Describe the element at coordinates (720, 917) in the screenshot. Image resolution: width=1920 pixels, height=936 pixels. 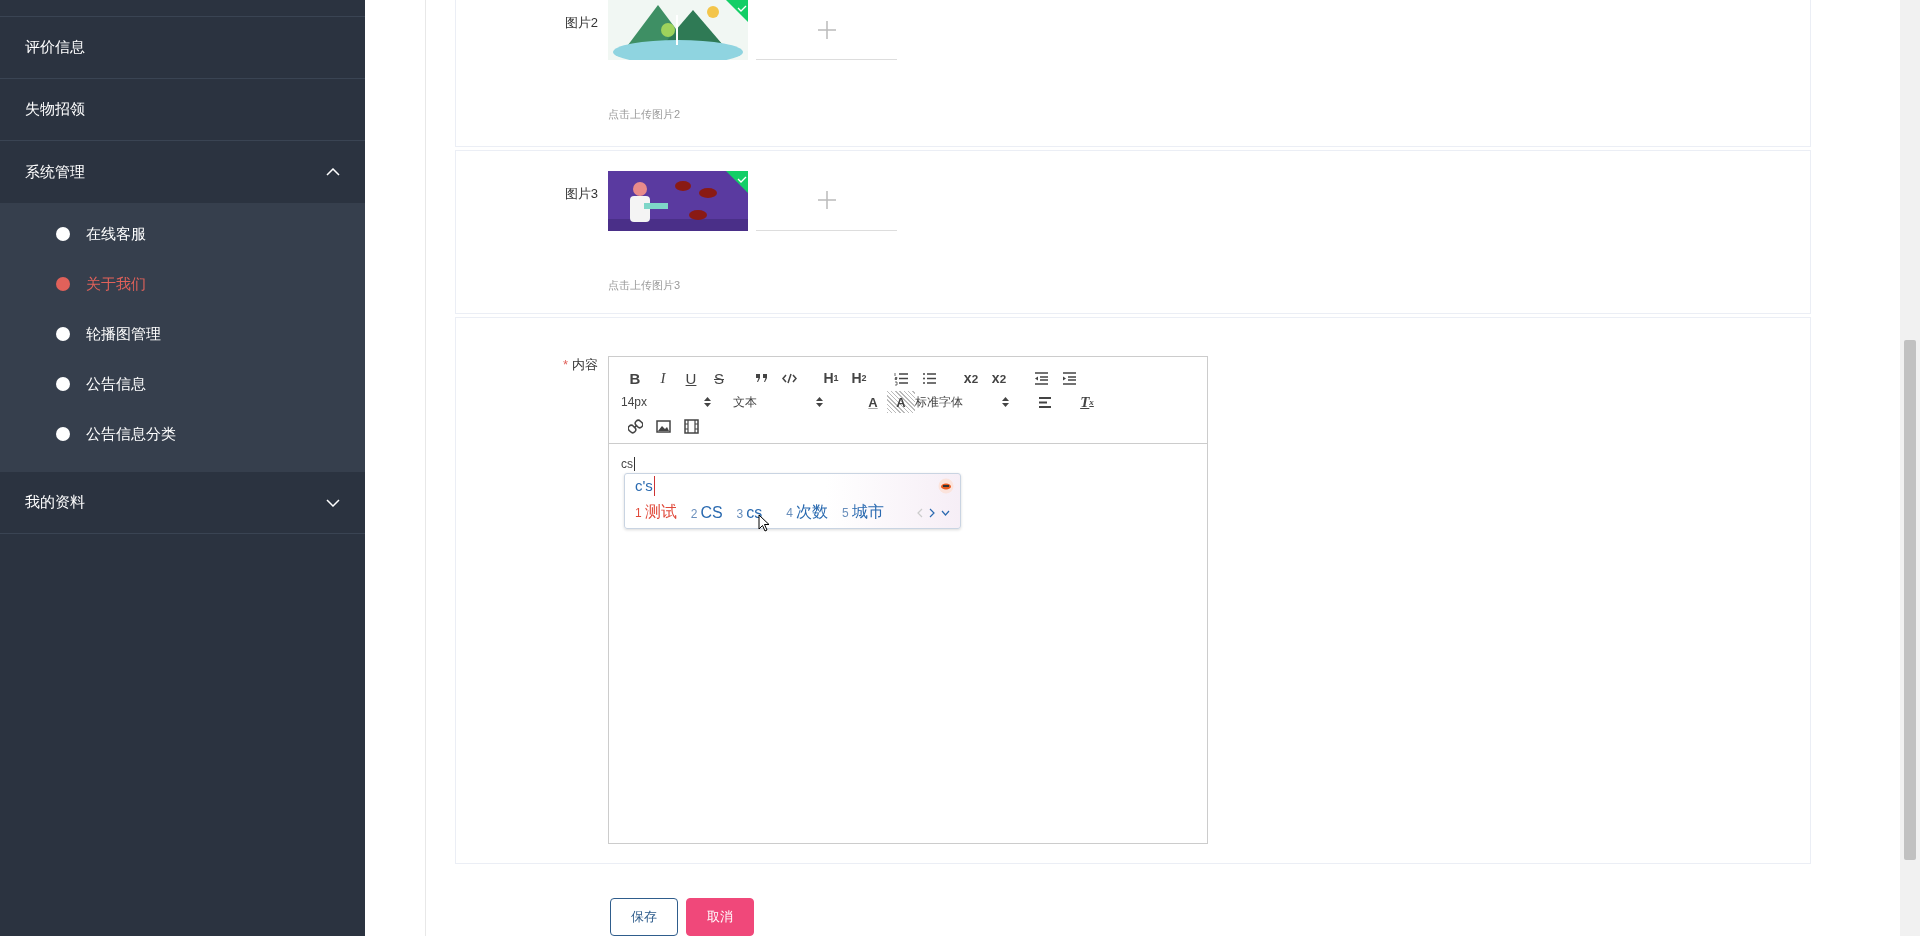
I see `cancel-button: 取消` at that location.